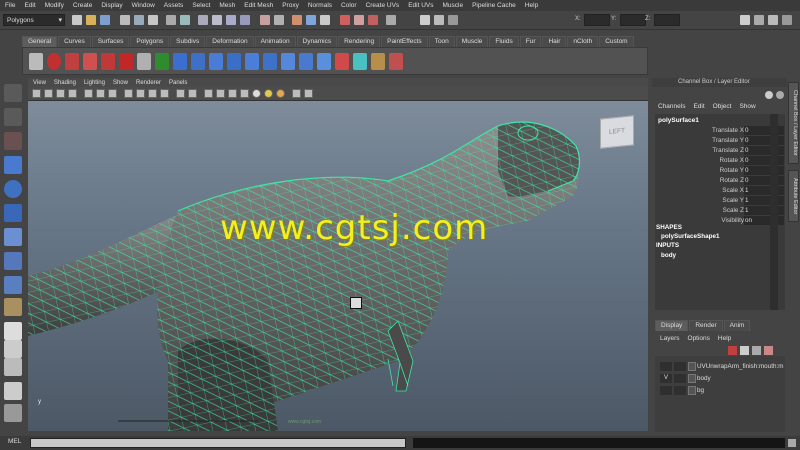  What do you see at coordinates (720, 210) in the screenshot?
I see `attr-scale-z: Scale Z1` at bounding box center [720, 210].